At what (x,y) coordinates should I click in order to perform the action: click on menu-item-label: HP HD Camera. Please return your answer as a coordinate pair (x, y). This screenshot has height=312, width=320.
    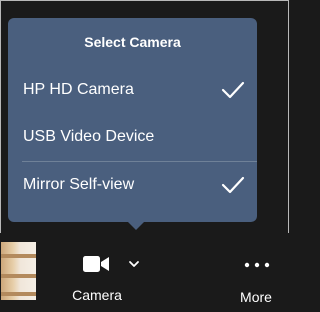
    Looking at the image, I should click on (78, 89).